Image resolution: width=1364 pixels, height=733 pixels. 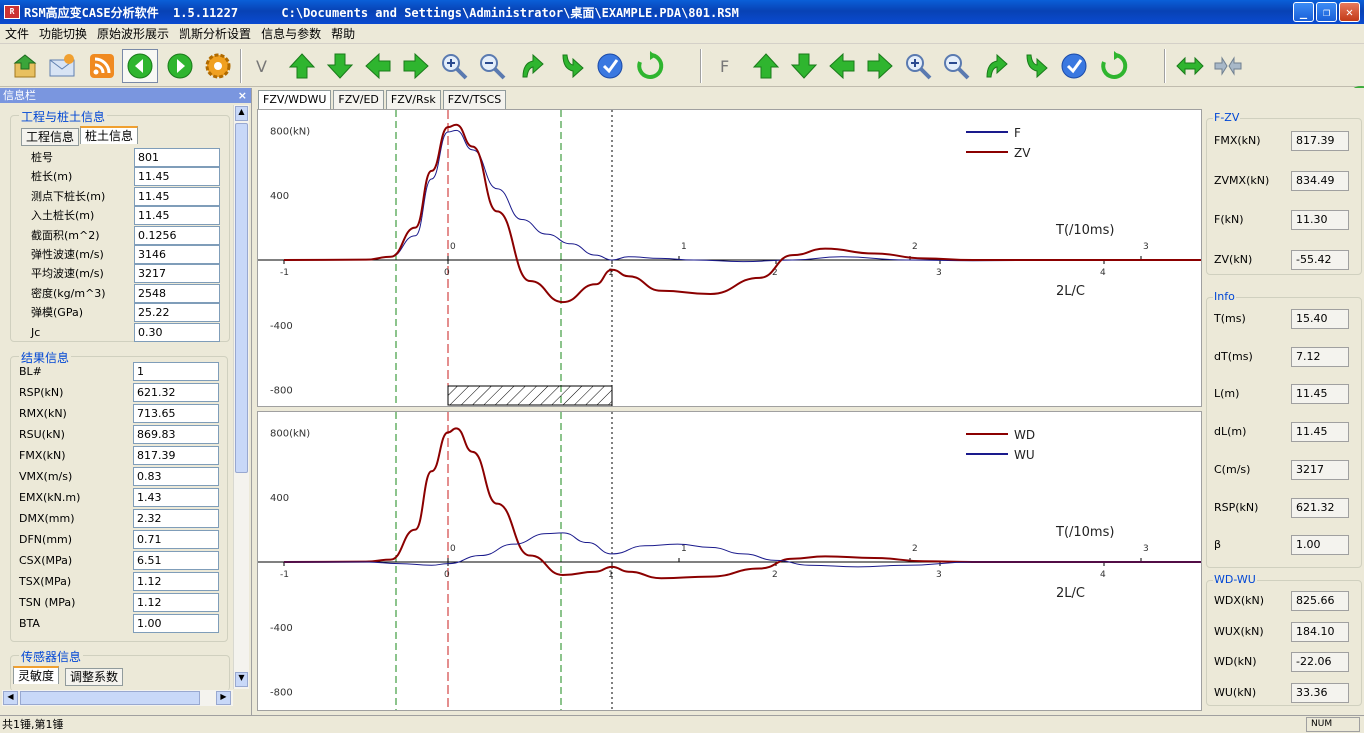 I want to click on param-value-field: 2548, so click(x=177, y=293).